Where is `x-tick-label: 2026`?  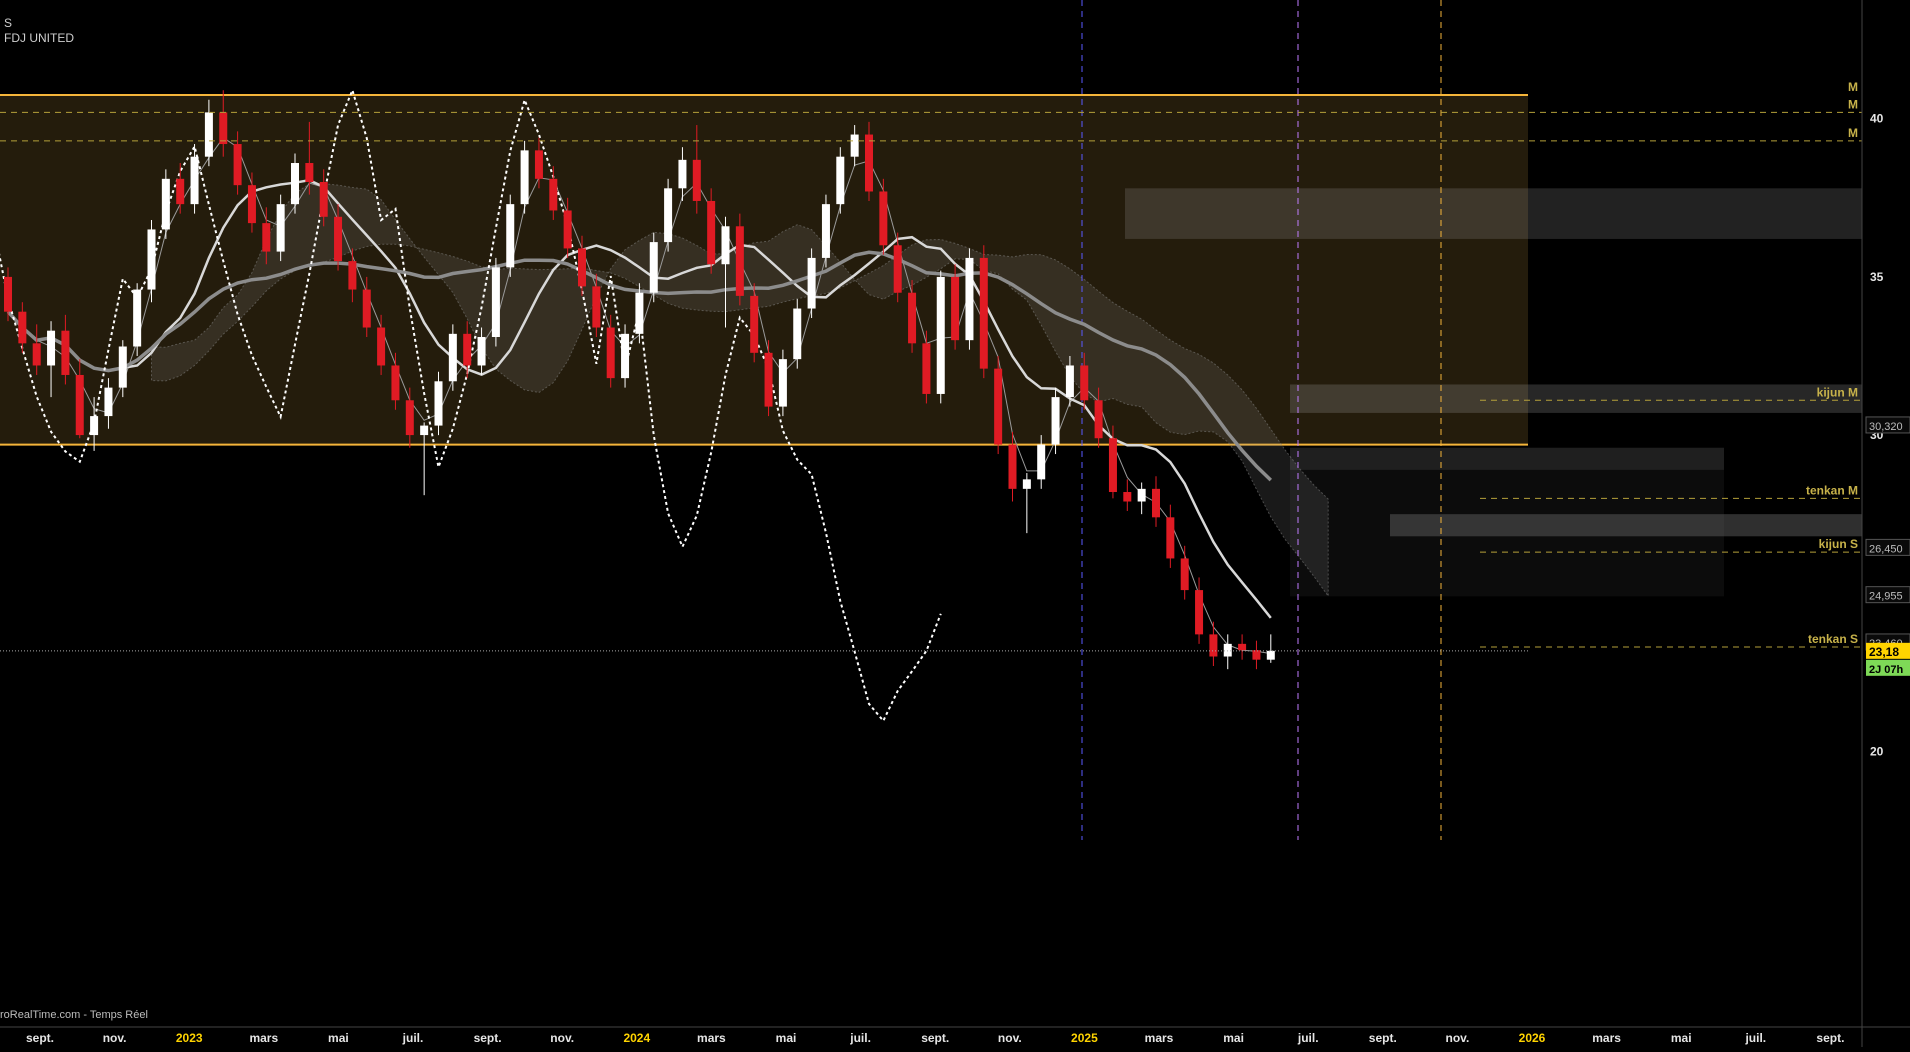
x-tick-label: 2026 is located at coordinates (1532, 1038).